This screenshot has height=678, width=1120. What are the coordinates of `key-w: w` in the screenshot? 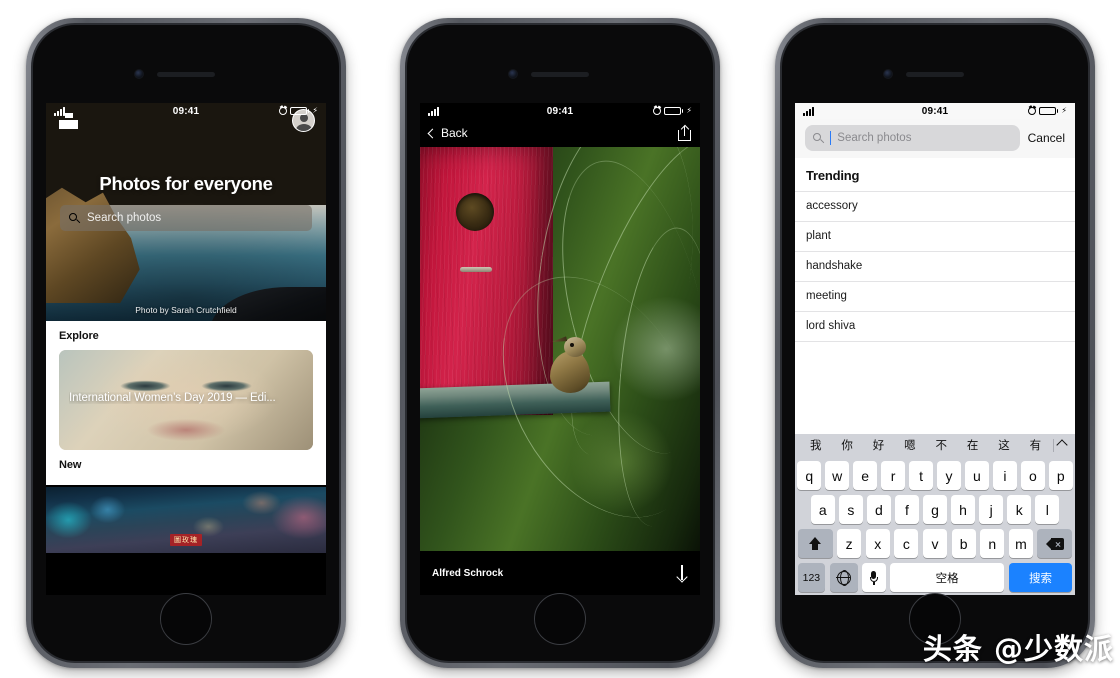 It's located at (837, 475).